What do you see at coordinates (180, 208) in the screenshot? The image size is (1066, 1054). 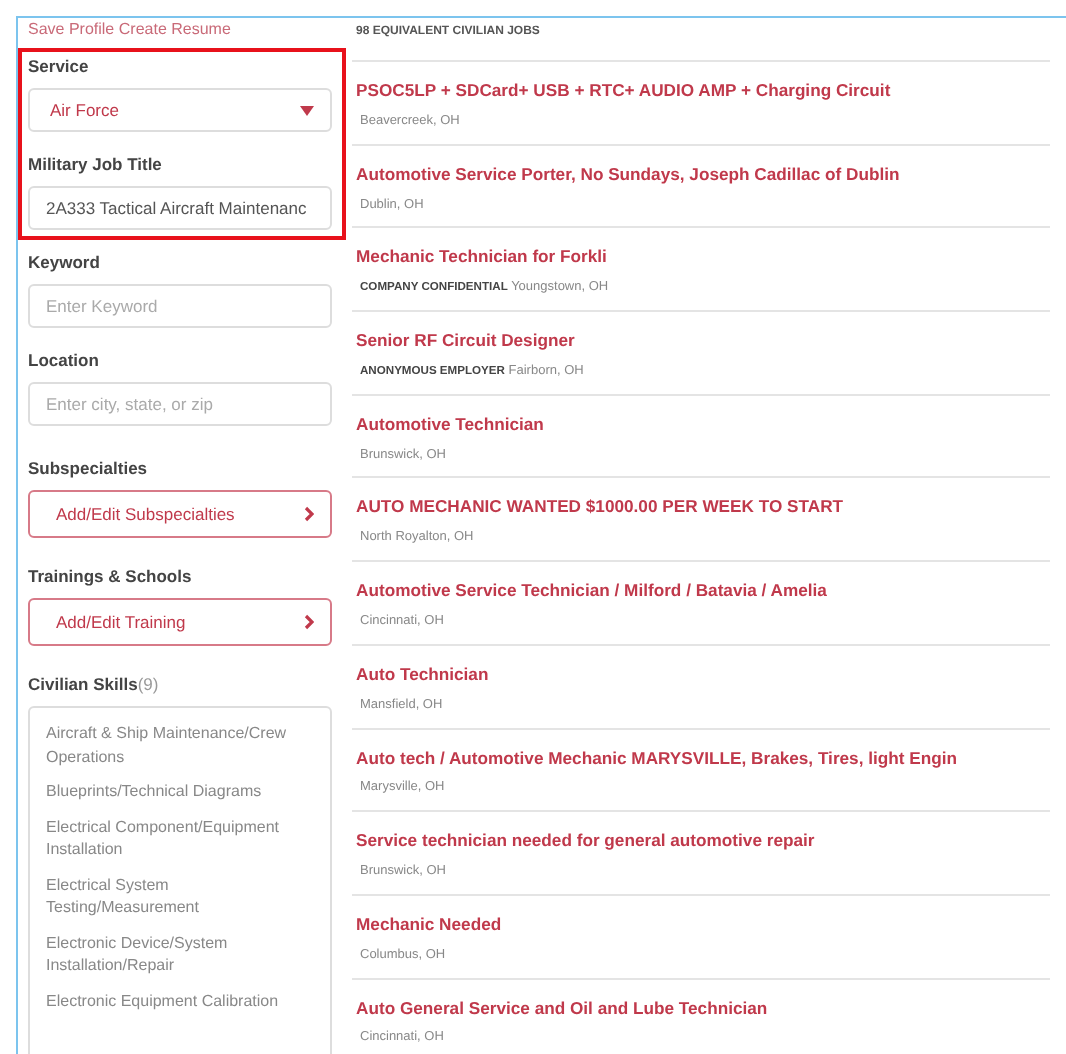 I see `job-title-field: 2A333 Tactical Aircraft Maintenanc` at bounding box center [180, 208].